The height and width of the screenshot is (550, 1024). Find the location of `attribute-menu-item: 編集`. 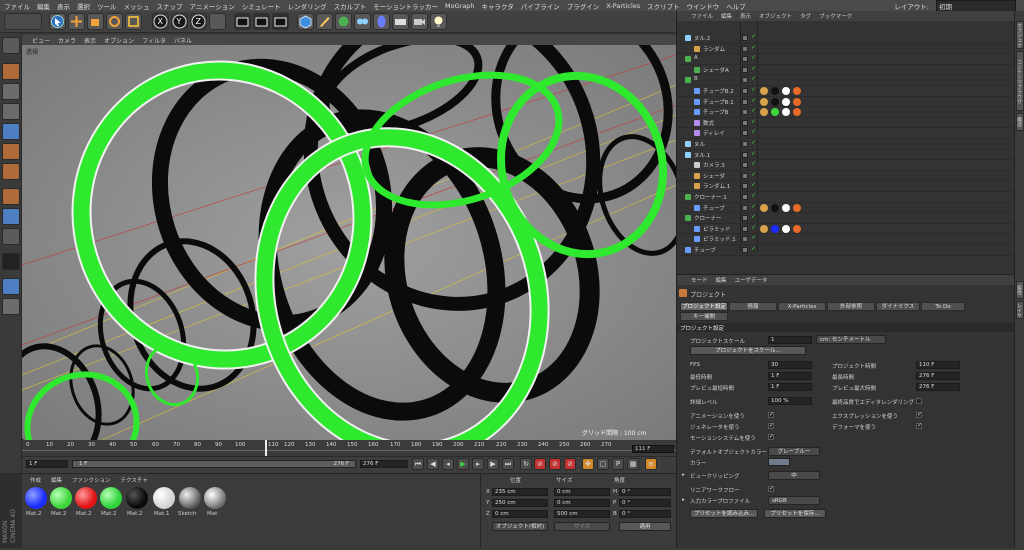

attribute-menu-item: 編集 is located at coordinates (721, 280).